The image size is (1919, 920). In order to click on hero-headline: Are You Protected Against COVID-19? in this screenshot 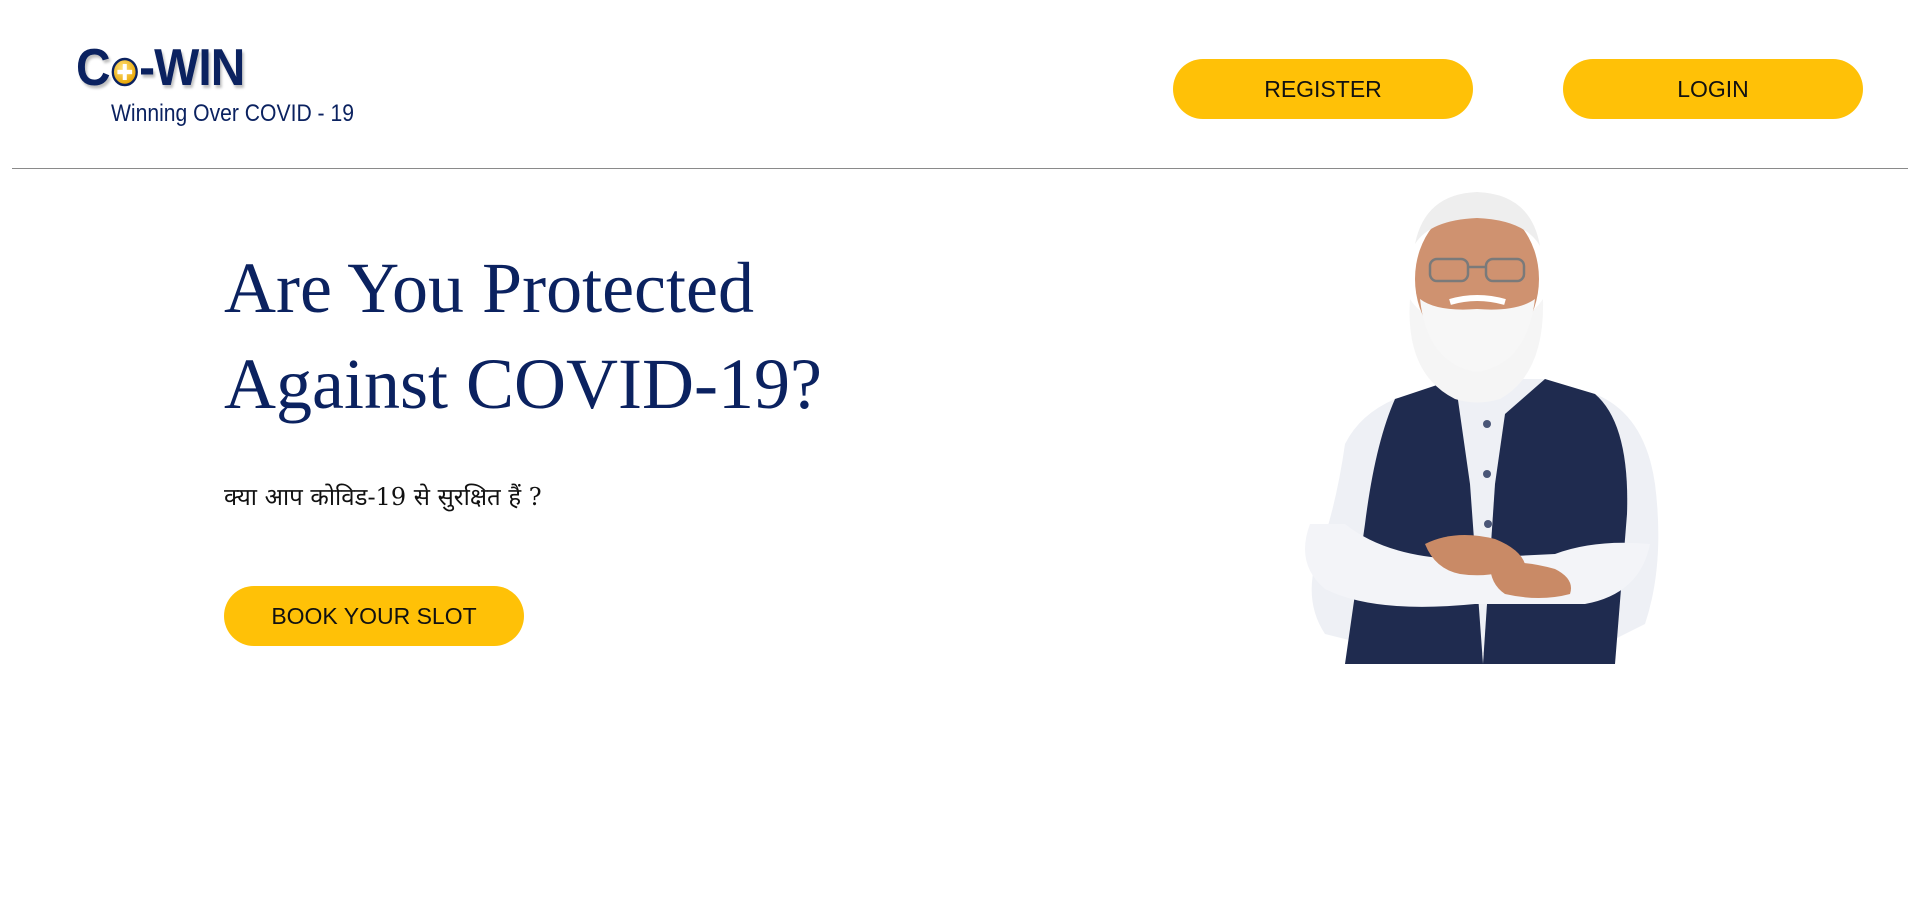, I will do `click(523, 336)`.